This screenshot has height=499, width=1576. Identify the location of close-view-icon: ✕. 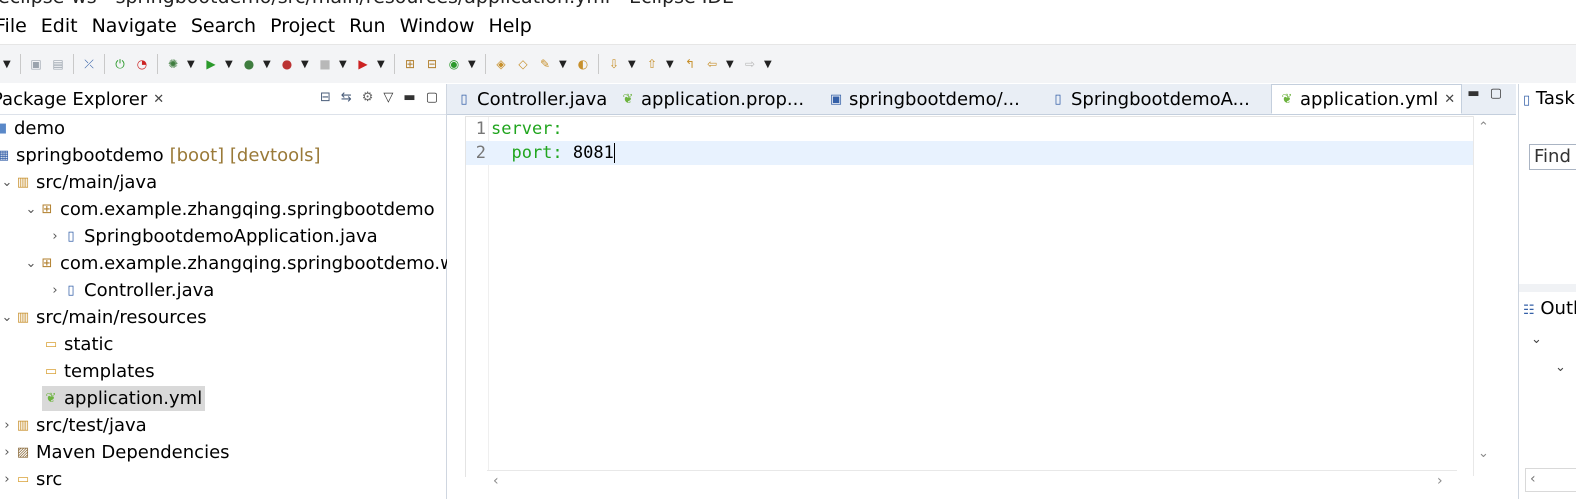
(158, 99).